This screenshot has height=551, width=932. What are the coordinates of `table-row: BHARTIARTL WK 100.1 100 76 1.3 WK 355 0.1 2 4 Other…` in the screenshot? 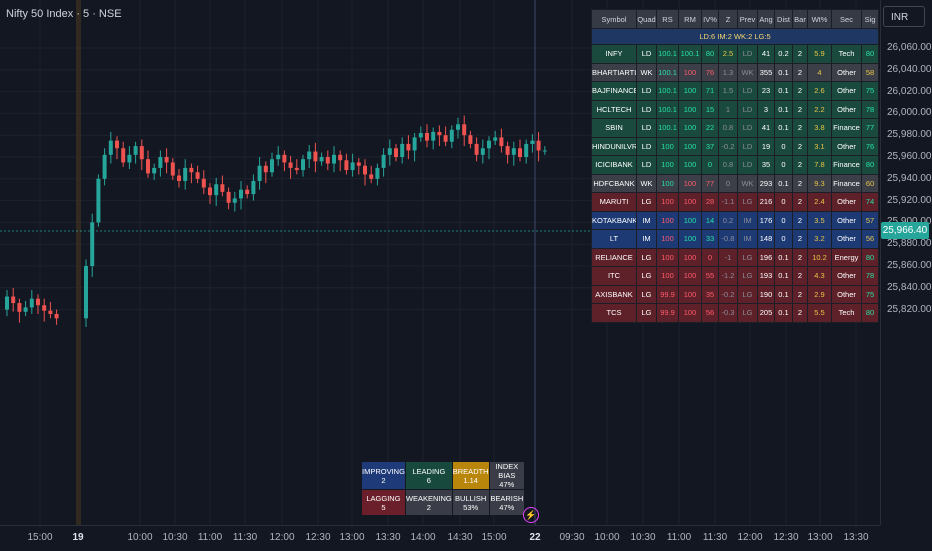 It's located at (735, 72).